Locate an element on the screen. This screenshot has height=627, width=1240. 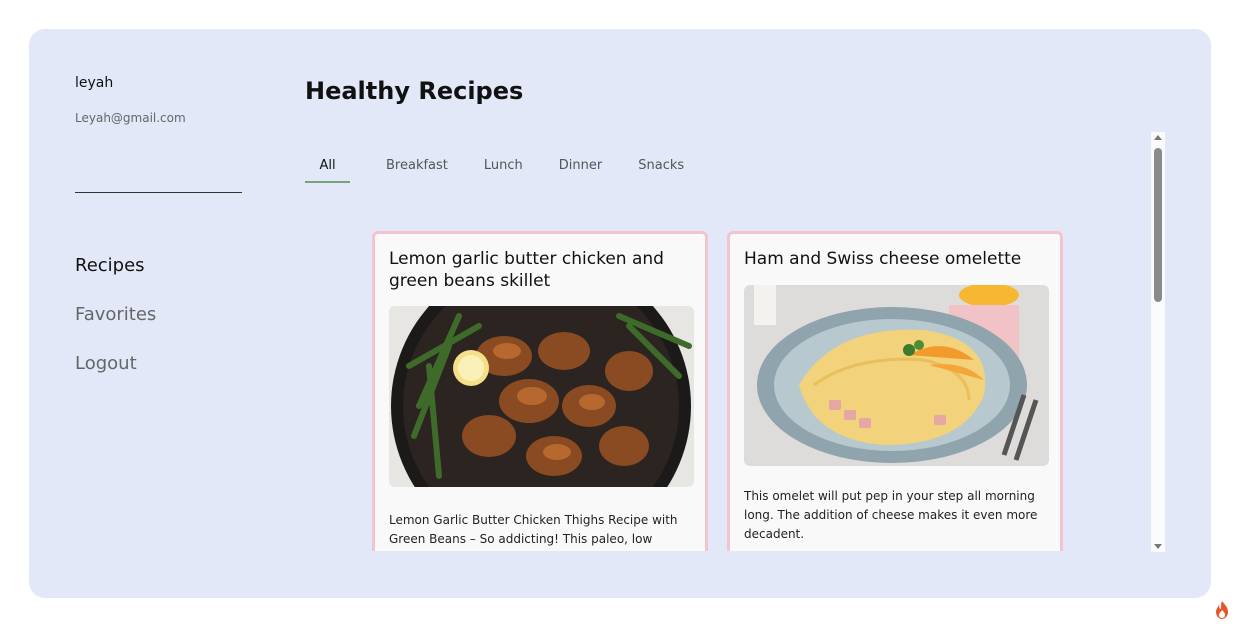
scroll-down-icon is located at coordinates (1158, 546).